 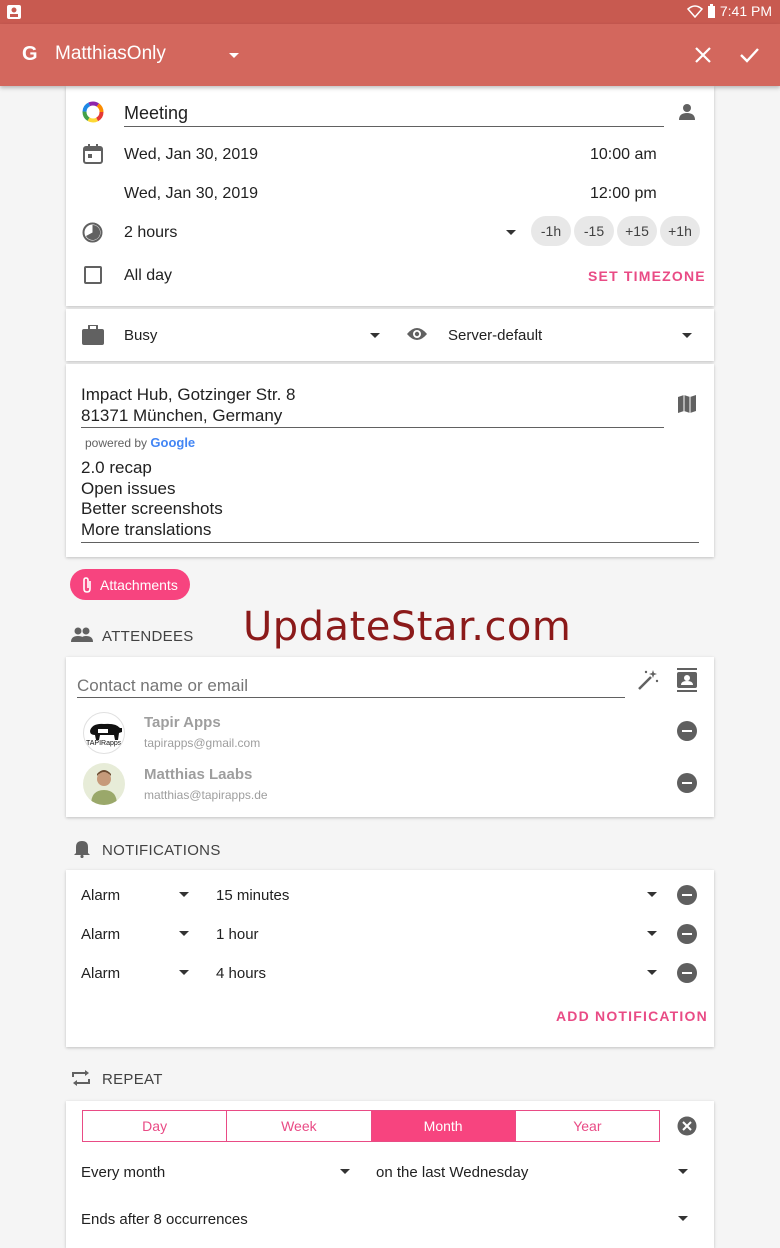 What do you see at coordinates (150, 233) in the screenshot?
I see `duration-select: 2 hours` at bounding box center [150, 233].